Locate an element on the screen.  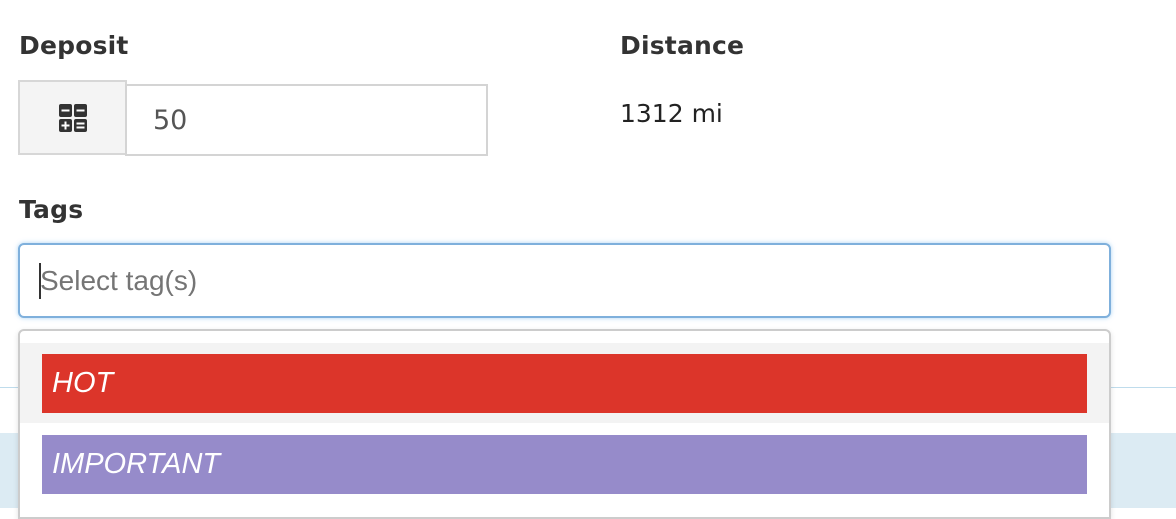
tag-chip-hot: HOT is located at coordinates (564, 383).